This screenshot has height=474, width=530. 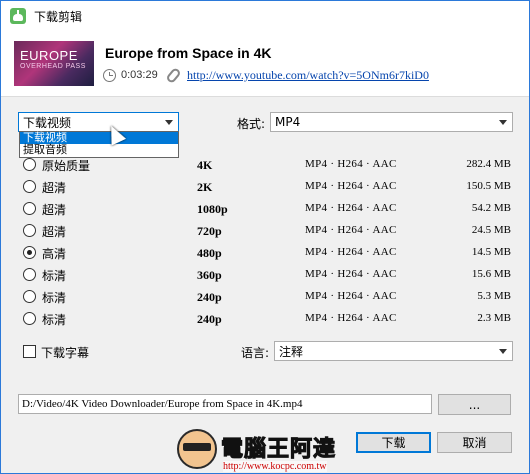 I want to click on quality-size: 150.5 MB, so click(x=488, y=186).